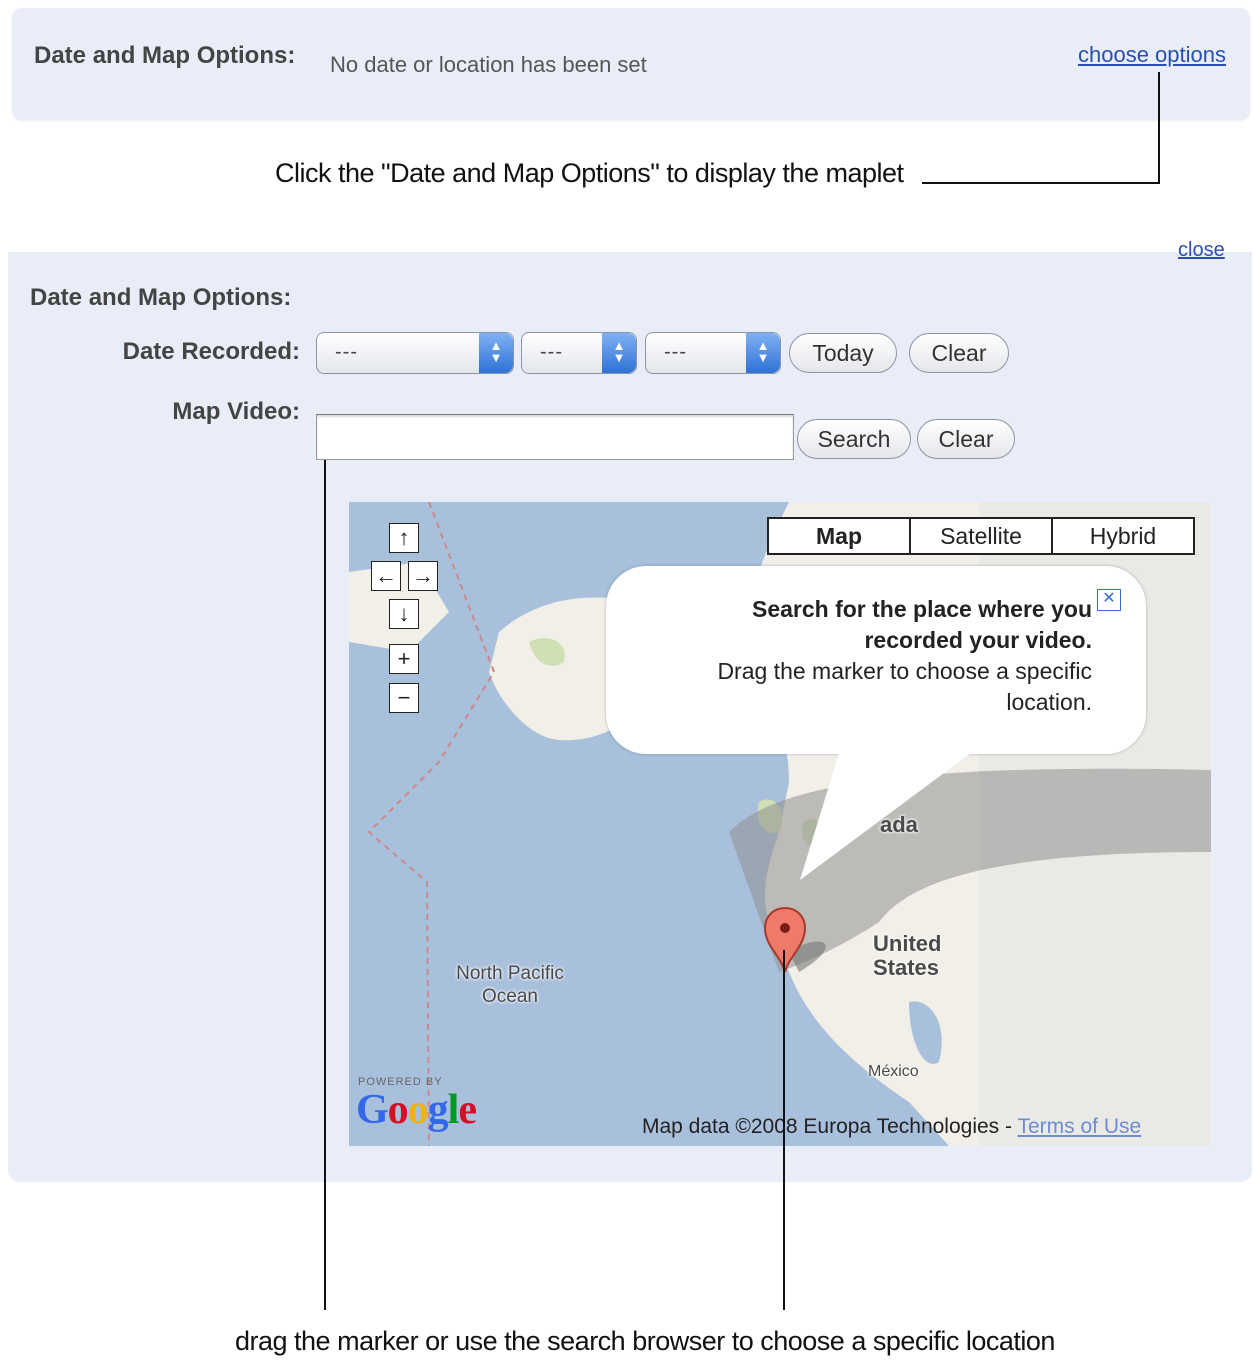 The height and width of the screenshot is (1361, 1253). I want to click on bubble-line: Drag the marker to choose a specific, so click(904, 671).